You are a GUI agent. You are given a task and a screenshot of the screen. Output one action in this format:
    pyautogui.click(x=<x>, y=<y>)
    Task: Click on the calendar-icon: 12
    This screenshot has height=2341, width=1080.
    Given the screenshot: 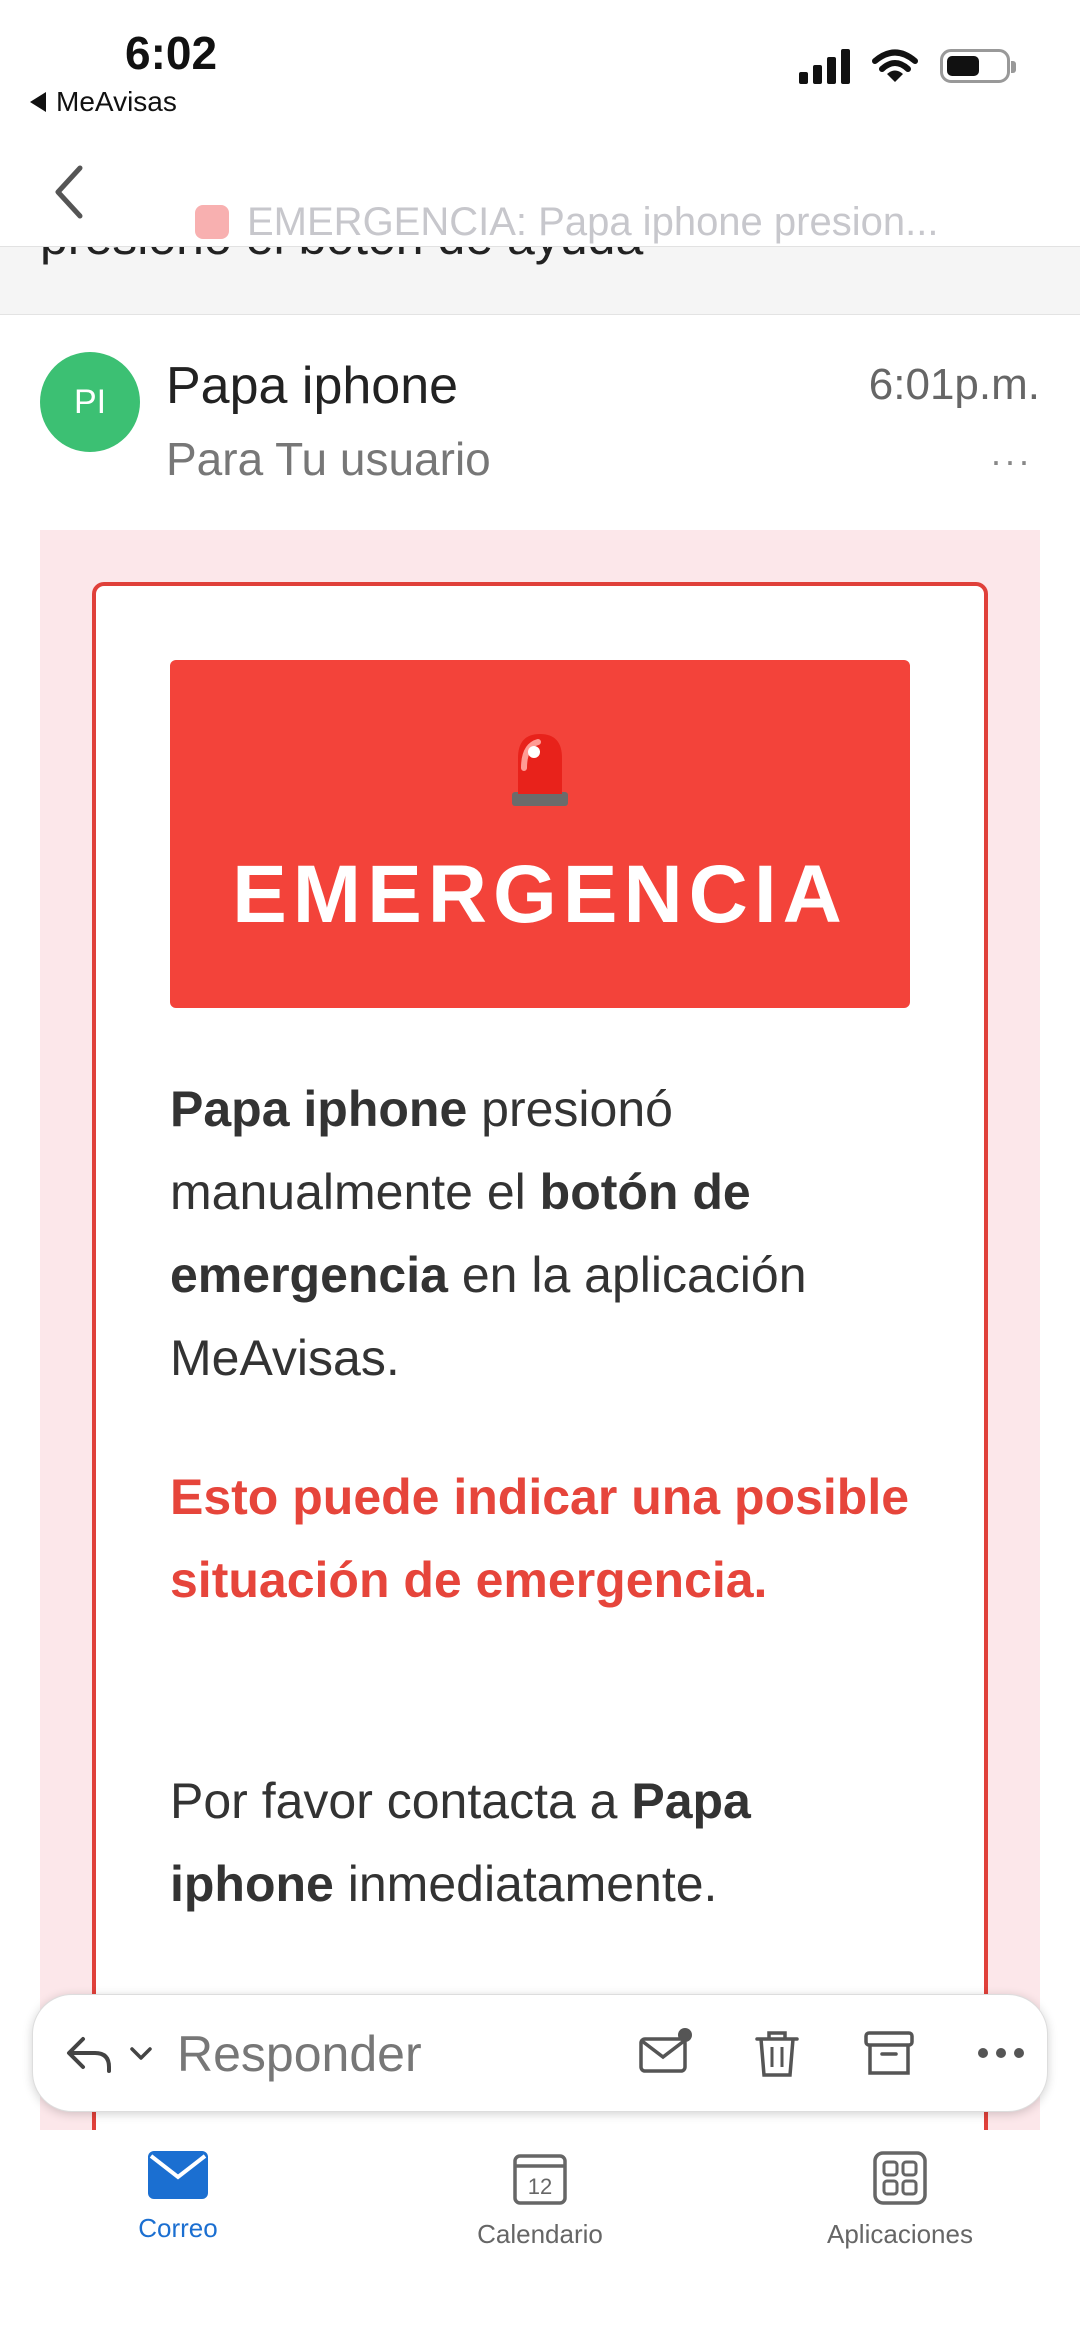 What is the action you would take?
    pyautogui.click(x=540, y=2179)
    